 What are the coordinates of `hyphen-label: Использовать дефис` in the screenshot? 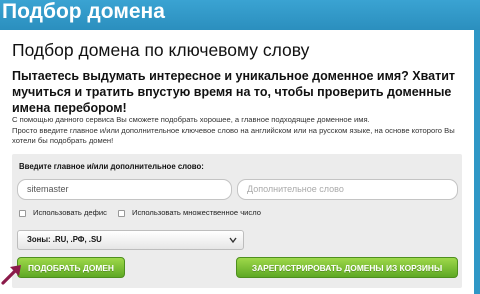 It's located at (70, 212).